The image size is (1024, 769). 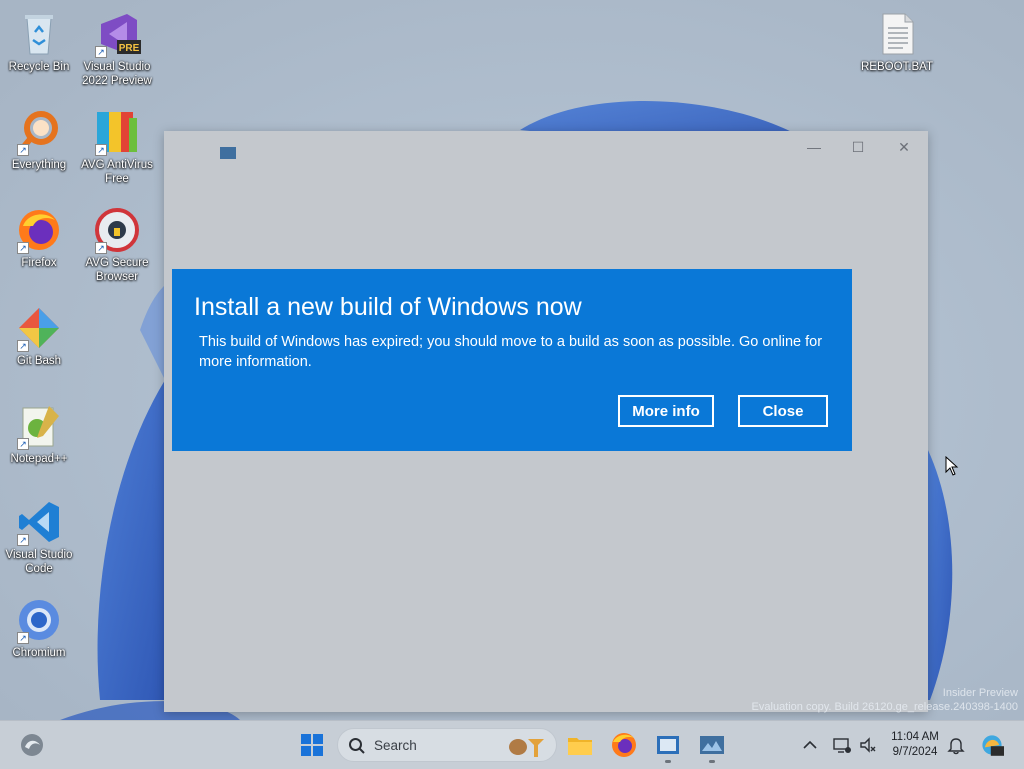 What do you see at coordinates (117, 34) in the screenshot?
I see `visual-studio-preview-icon: PRE ↗` at bounding box center [117, 34].